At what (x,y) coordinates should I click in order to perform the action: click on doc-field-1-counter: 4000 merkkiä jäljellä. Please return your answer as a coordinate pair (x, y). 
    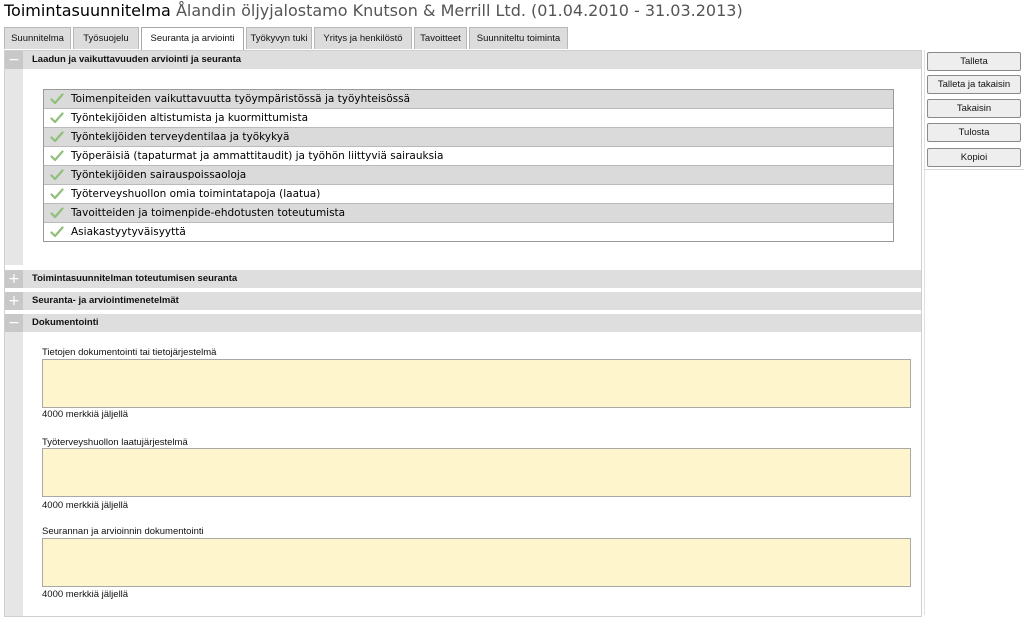
    Looking at the image, I should click on (85, 414).